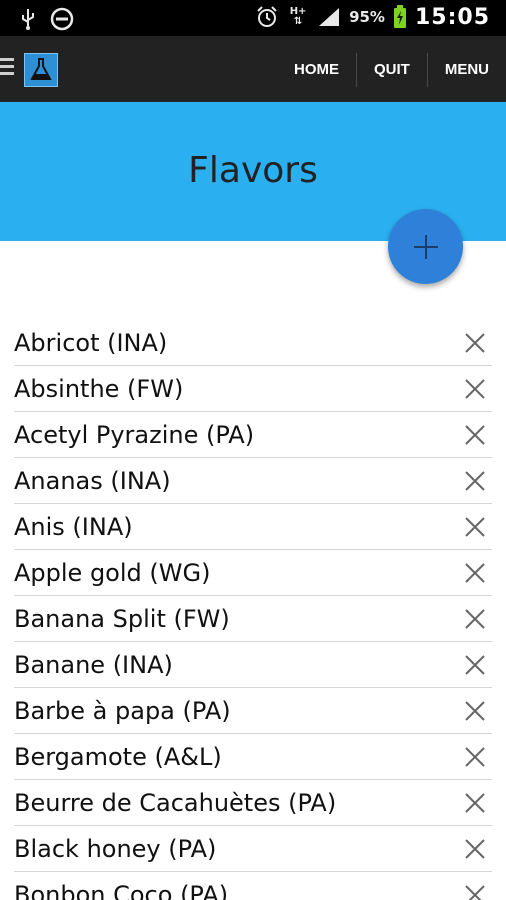  Describe the element at coordinates (253, 665) in the screenshot. I see `flavor-list-item: Banane (INA)` at that location.